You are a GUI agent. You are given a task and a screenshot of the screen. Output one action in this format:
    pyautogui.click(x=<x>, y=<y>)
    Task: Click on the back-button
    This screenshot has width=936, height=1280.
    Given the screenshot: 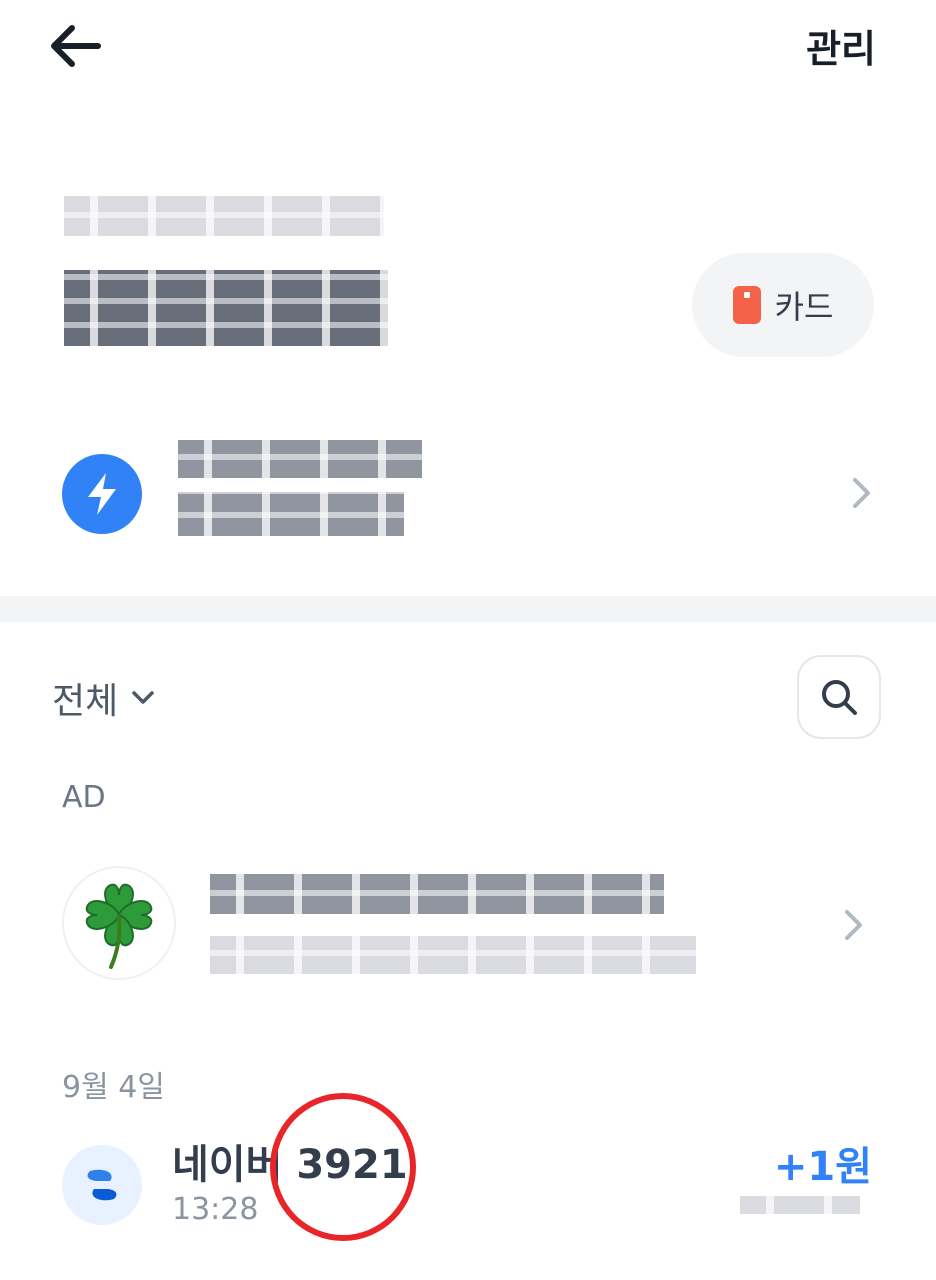 What is the action you would take?
    pyautogui.click(x=74, y=46)
    